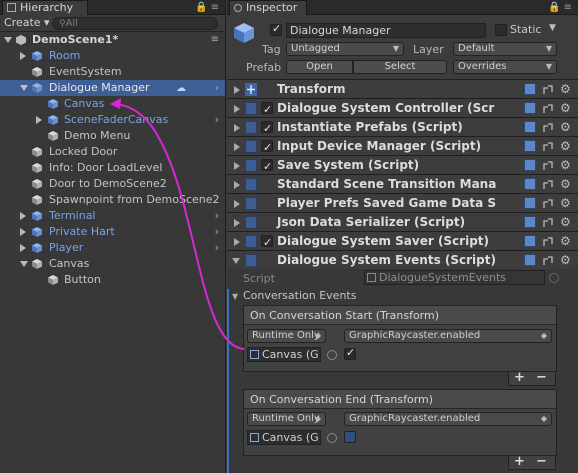  I want to click on create-button: Create ▾, so click(27, 23).